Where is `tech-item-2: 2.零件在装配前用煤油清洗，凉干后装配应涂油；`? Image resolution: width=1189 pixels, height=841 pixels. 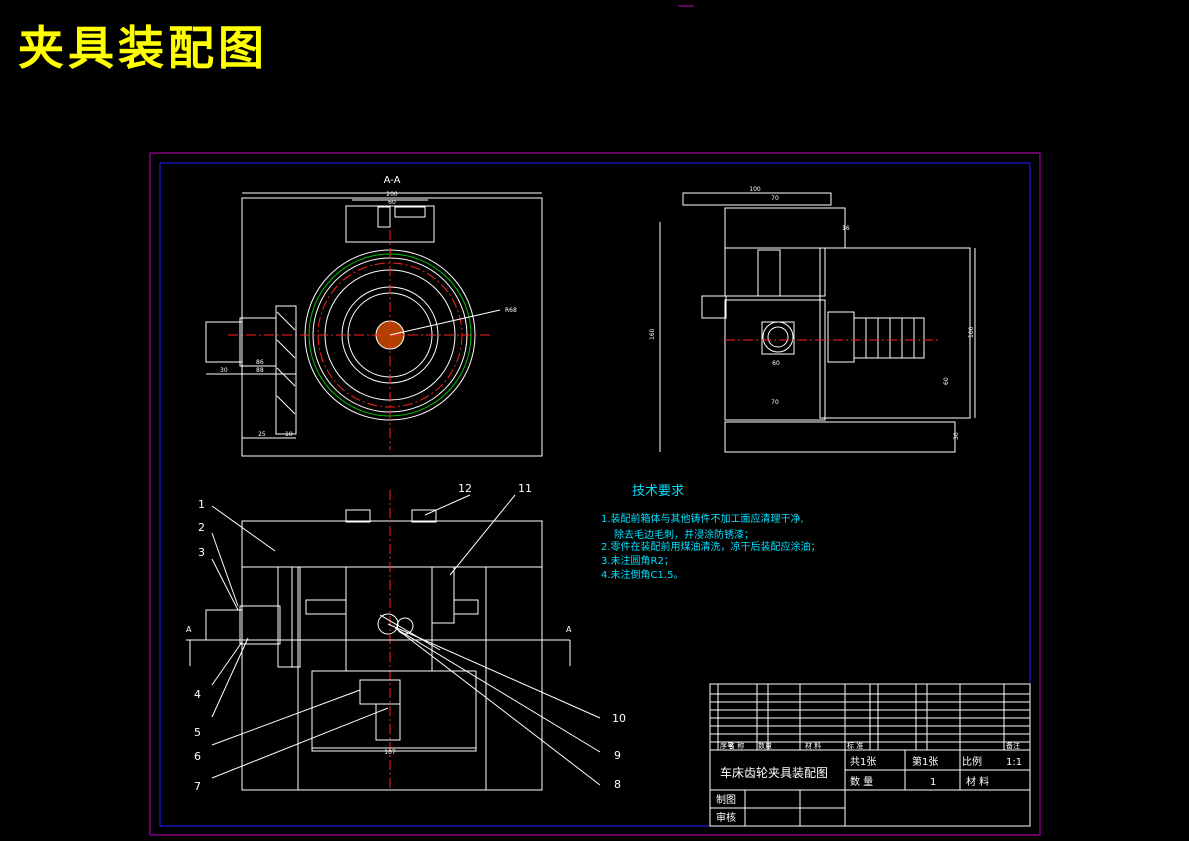
tech-item-2: 2.零件在装配前用煤油清洗，凉干后装配应涂油； is located at coordinates (711, 546).